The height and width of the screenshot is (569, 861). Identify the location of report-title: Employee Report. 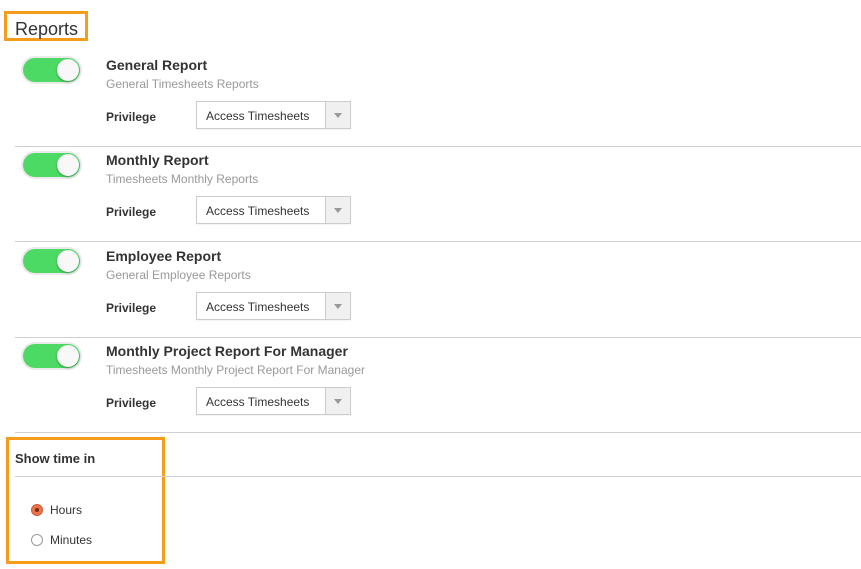
(164, 256).